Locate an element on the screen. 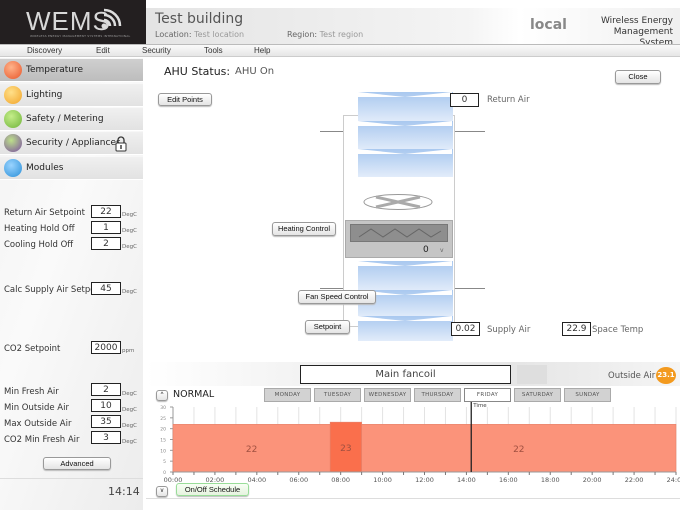  location-value: Test location is located at coordinates (219, 34).